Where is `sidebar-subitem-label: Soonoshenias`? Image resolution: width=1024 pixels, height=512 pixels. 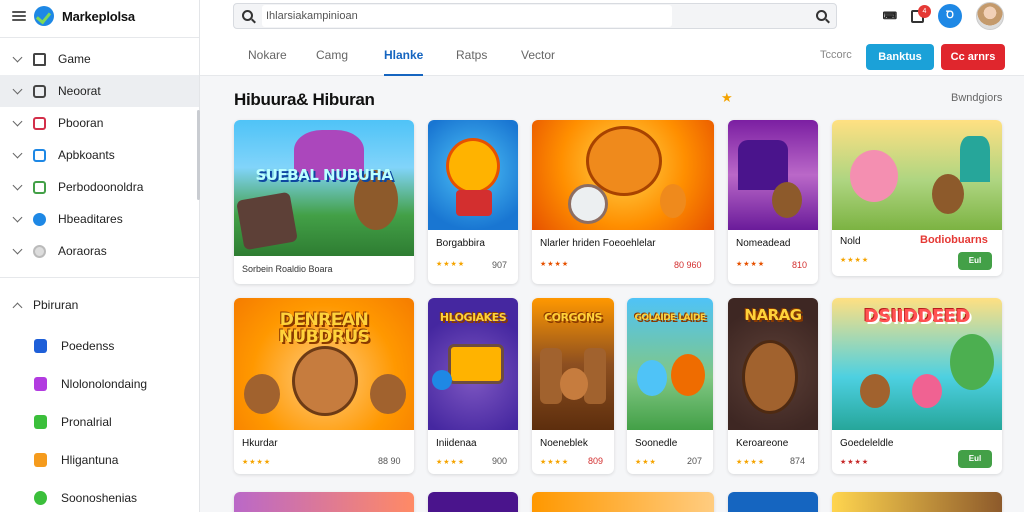
sidebar-subitem-label: Soonoshenias is located at coordinates (99, 498).